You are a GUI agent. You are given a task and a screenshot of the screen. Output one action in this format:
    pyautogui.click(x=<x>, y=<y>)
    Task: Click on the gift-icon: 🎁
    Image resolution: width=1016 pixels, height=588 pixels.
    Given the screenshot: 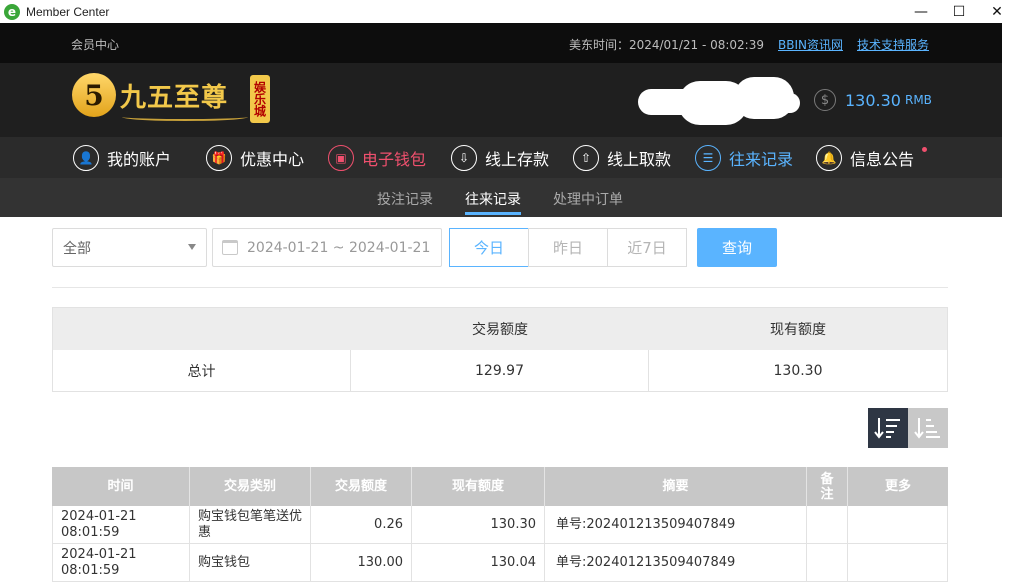 What is the action you would take?
    pyautogui.click(x=219, y=158)
    